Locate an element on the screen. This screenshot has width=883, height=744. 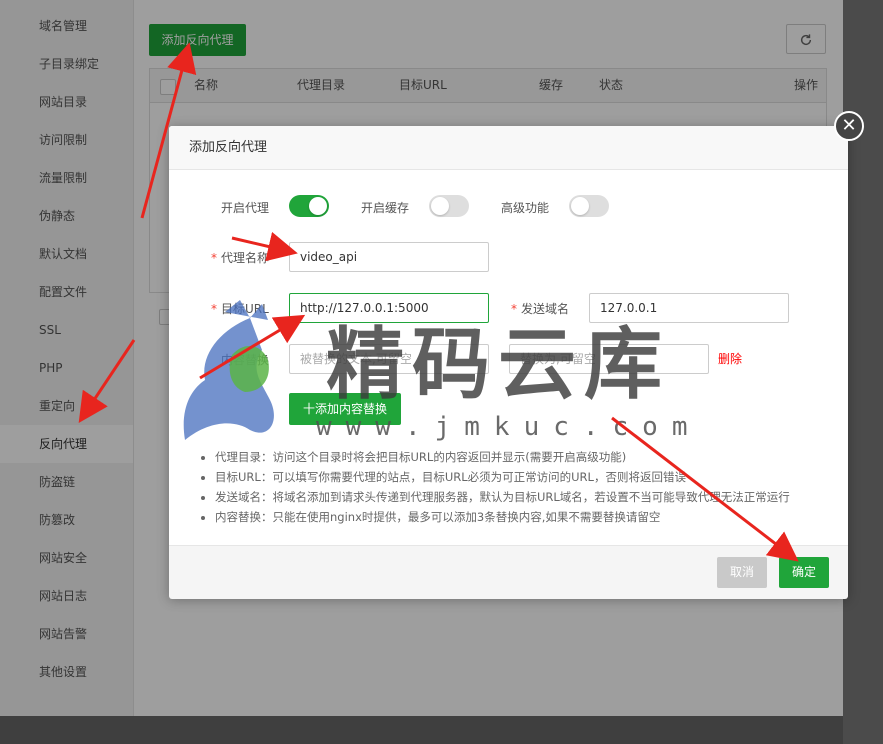
proxy-toggle-label: 开启代理 is located at coordinates (245, 208).